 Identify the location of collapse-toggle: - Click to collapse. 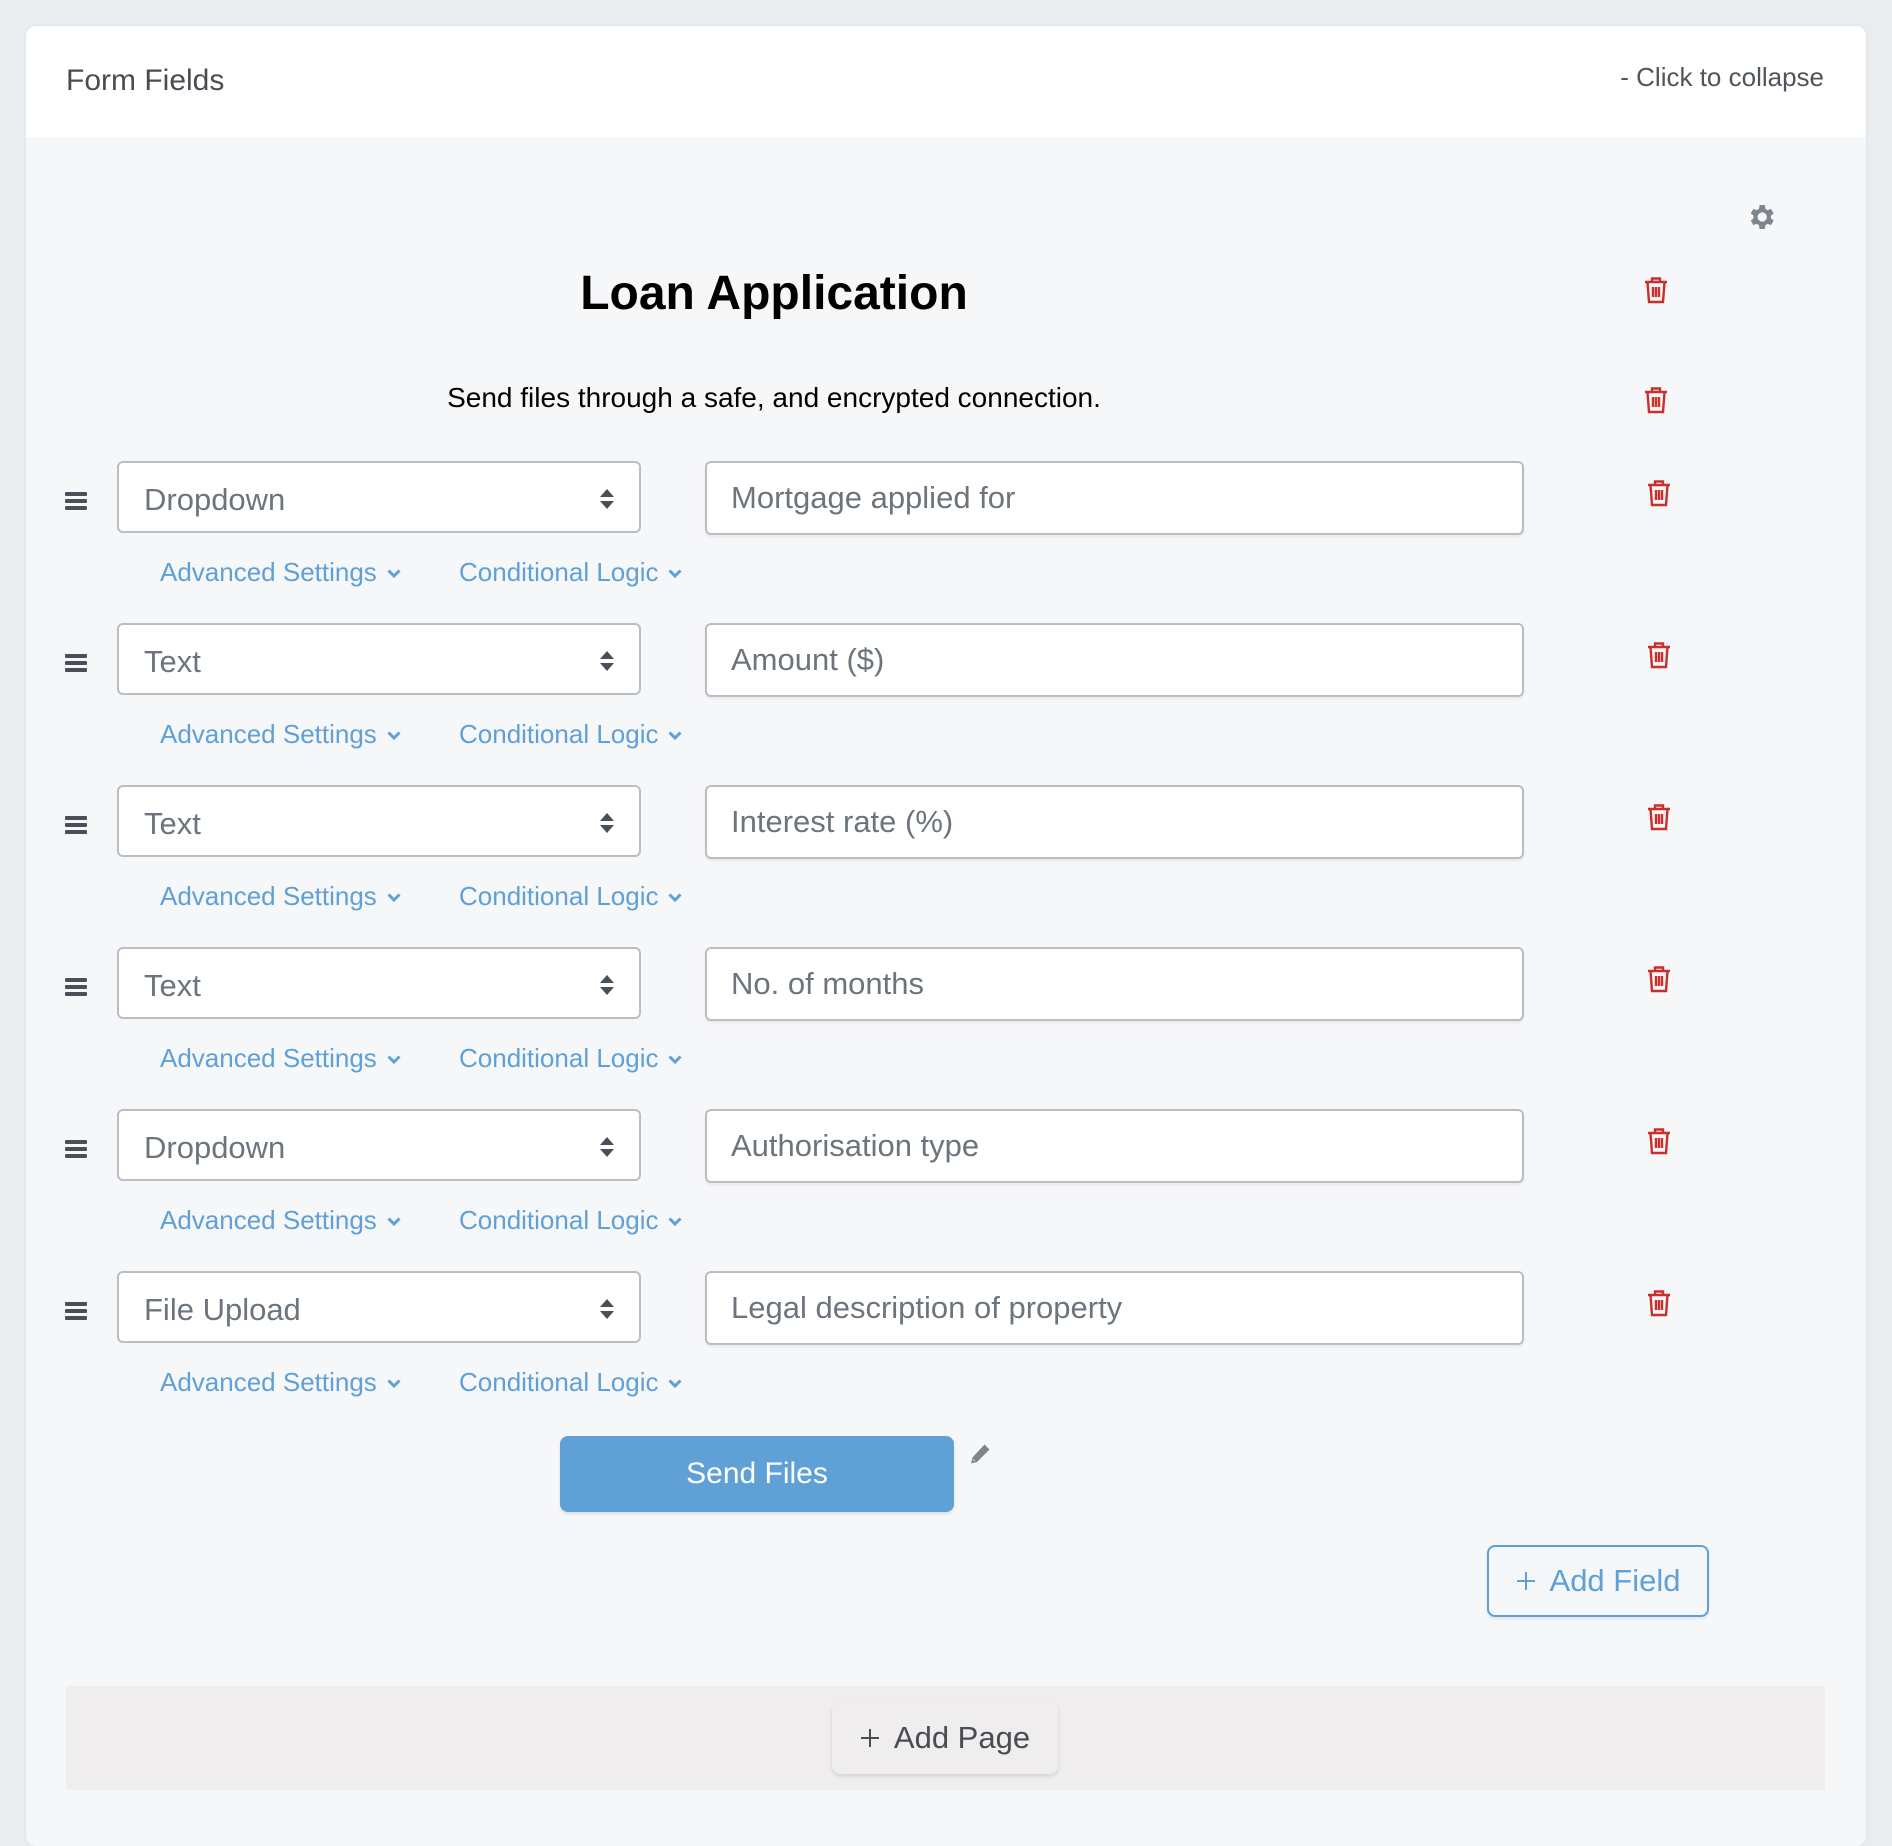
(1722, 77).